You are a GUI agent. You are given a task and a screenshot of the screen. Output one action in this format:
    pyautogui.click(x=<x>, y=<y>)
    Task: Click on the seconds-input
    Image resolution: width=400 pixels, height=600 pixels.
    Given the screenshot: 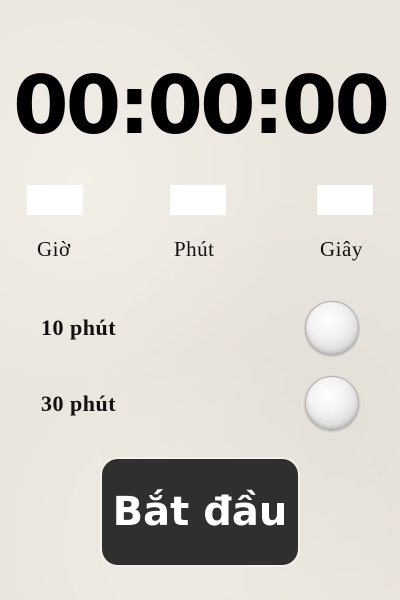 What is the action you would take?
    pyautogui.click(x=345, y=200)
    